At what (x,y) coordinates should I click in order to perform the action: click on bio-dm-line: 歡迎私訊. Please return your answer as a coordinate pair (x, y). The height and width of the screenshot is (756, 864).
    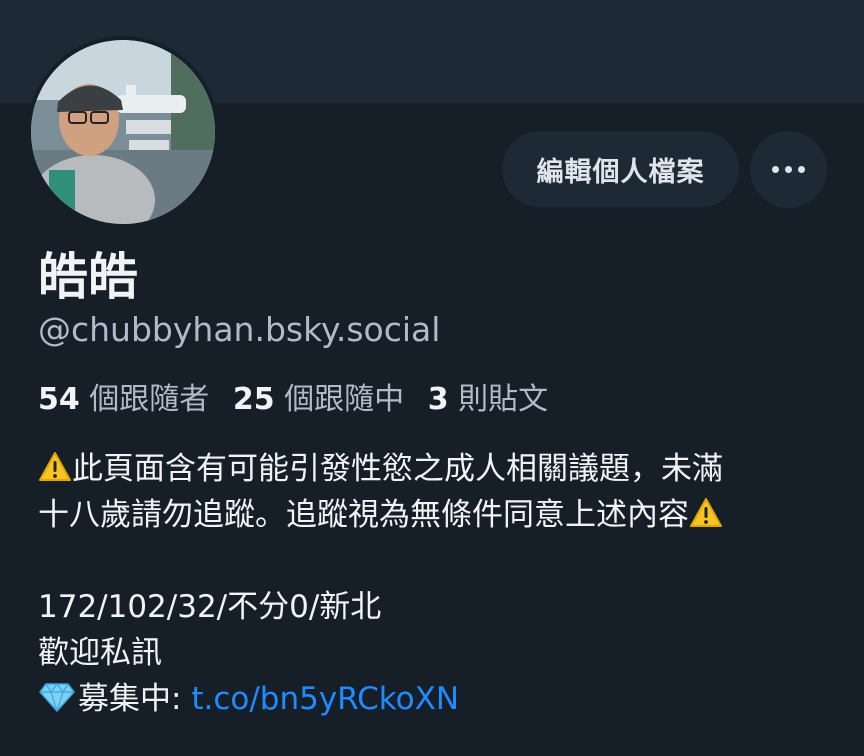
    Looking at the image, I should click on (100, 653).